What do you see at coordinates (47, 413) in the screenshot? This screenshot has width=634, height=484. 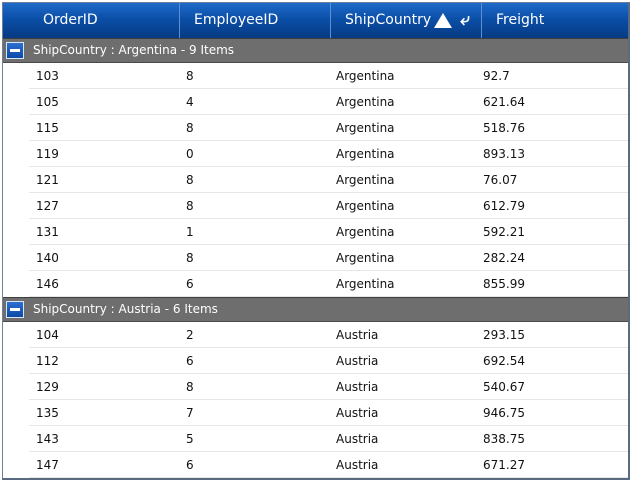 I see `cell-orderid: 135` at bounding box center [47, 413].